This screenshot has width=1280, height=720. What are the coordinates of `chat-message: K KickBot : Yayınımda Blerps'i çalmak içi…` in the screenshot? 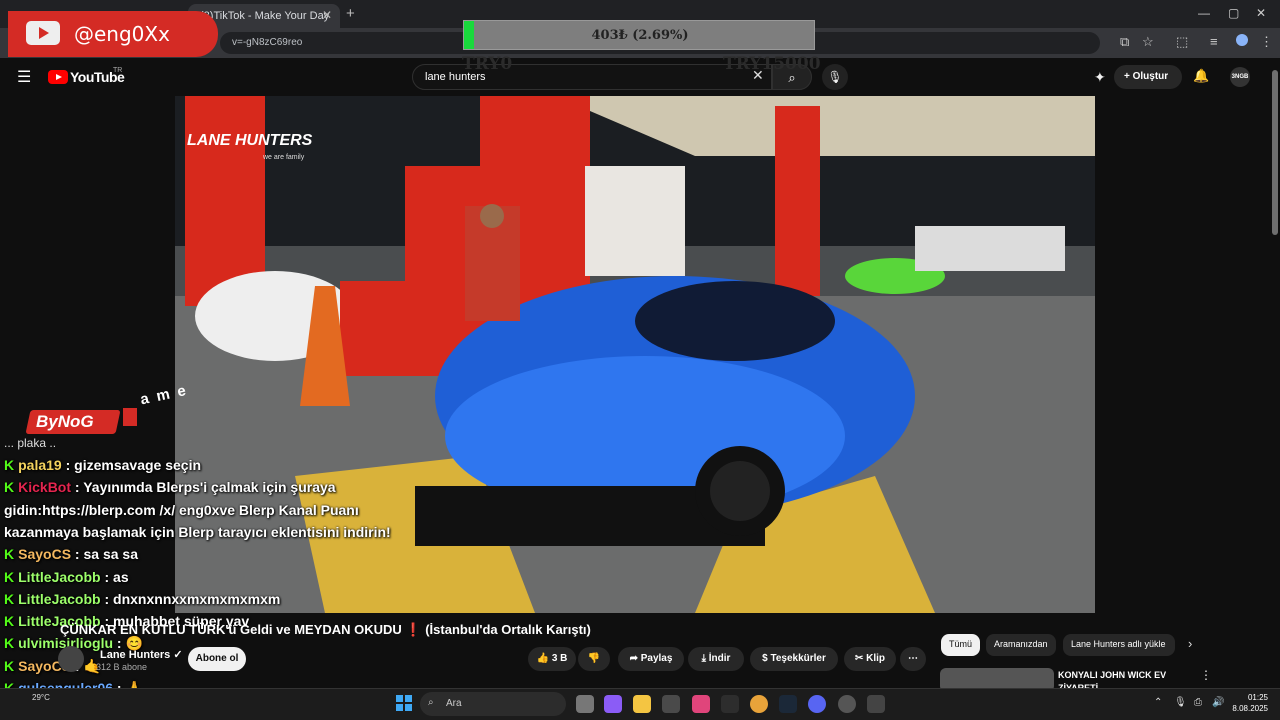 It's located at (170, 487).